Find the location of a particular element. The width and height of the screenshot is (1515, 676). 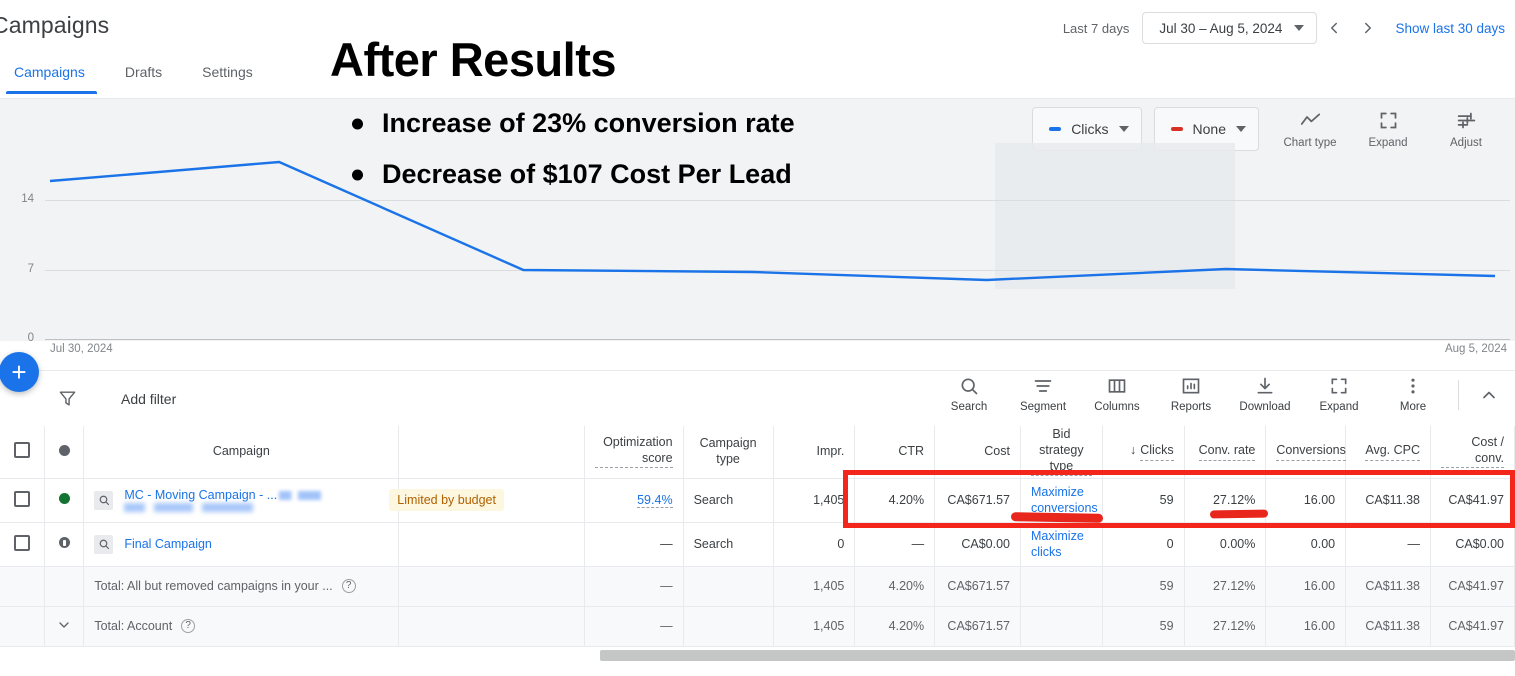

search-label: Search is located at coordinates (969, 407).